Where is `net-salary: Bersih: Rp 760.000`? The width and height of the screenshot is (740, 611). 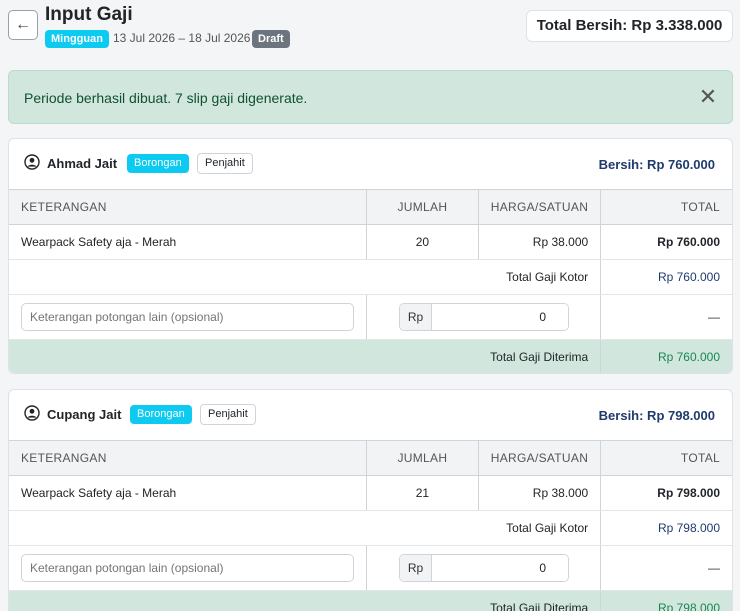
net-salary: Bersih: Rp 760.000 is located at coordinates (656, 164).